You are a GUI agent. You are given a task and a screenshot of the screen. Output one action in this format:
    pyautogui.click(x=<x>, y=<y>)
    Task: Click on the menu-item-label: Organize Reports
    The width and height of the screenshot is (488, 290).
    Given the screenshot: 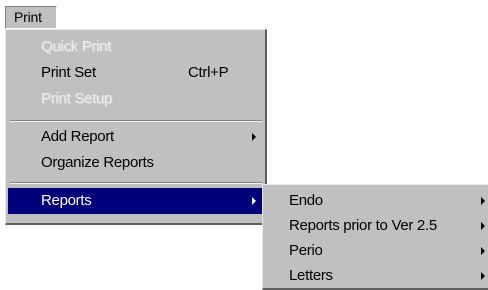 What is the action you would take?
    pyautogui.click(x=97, y=162)
    